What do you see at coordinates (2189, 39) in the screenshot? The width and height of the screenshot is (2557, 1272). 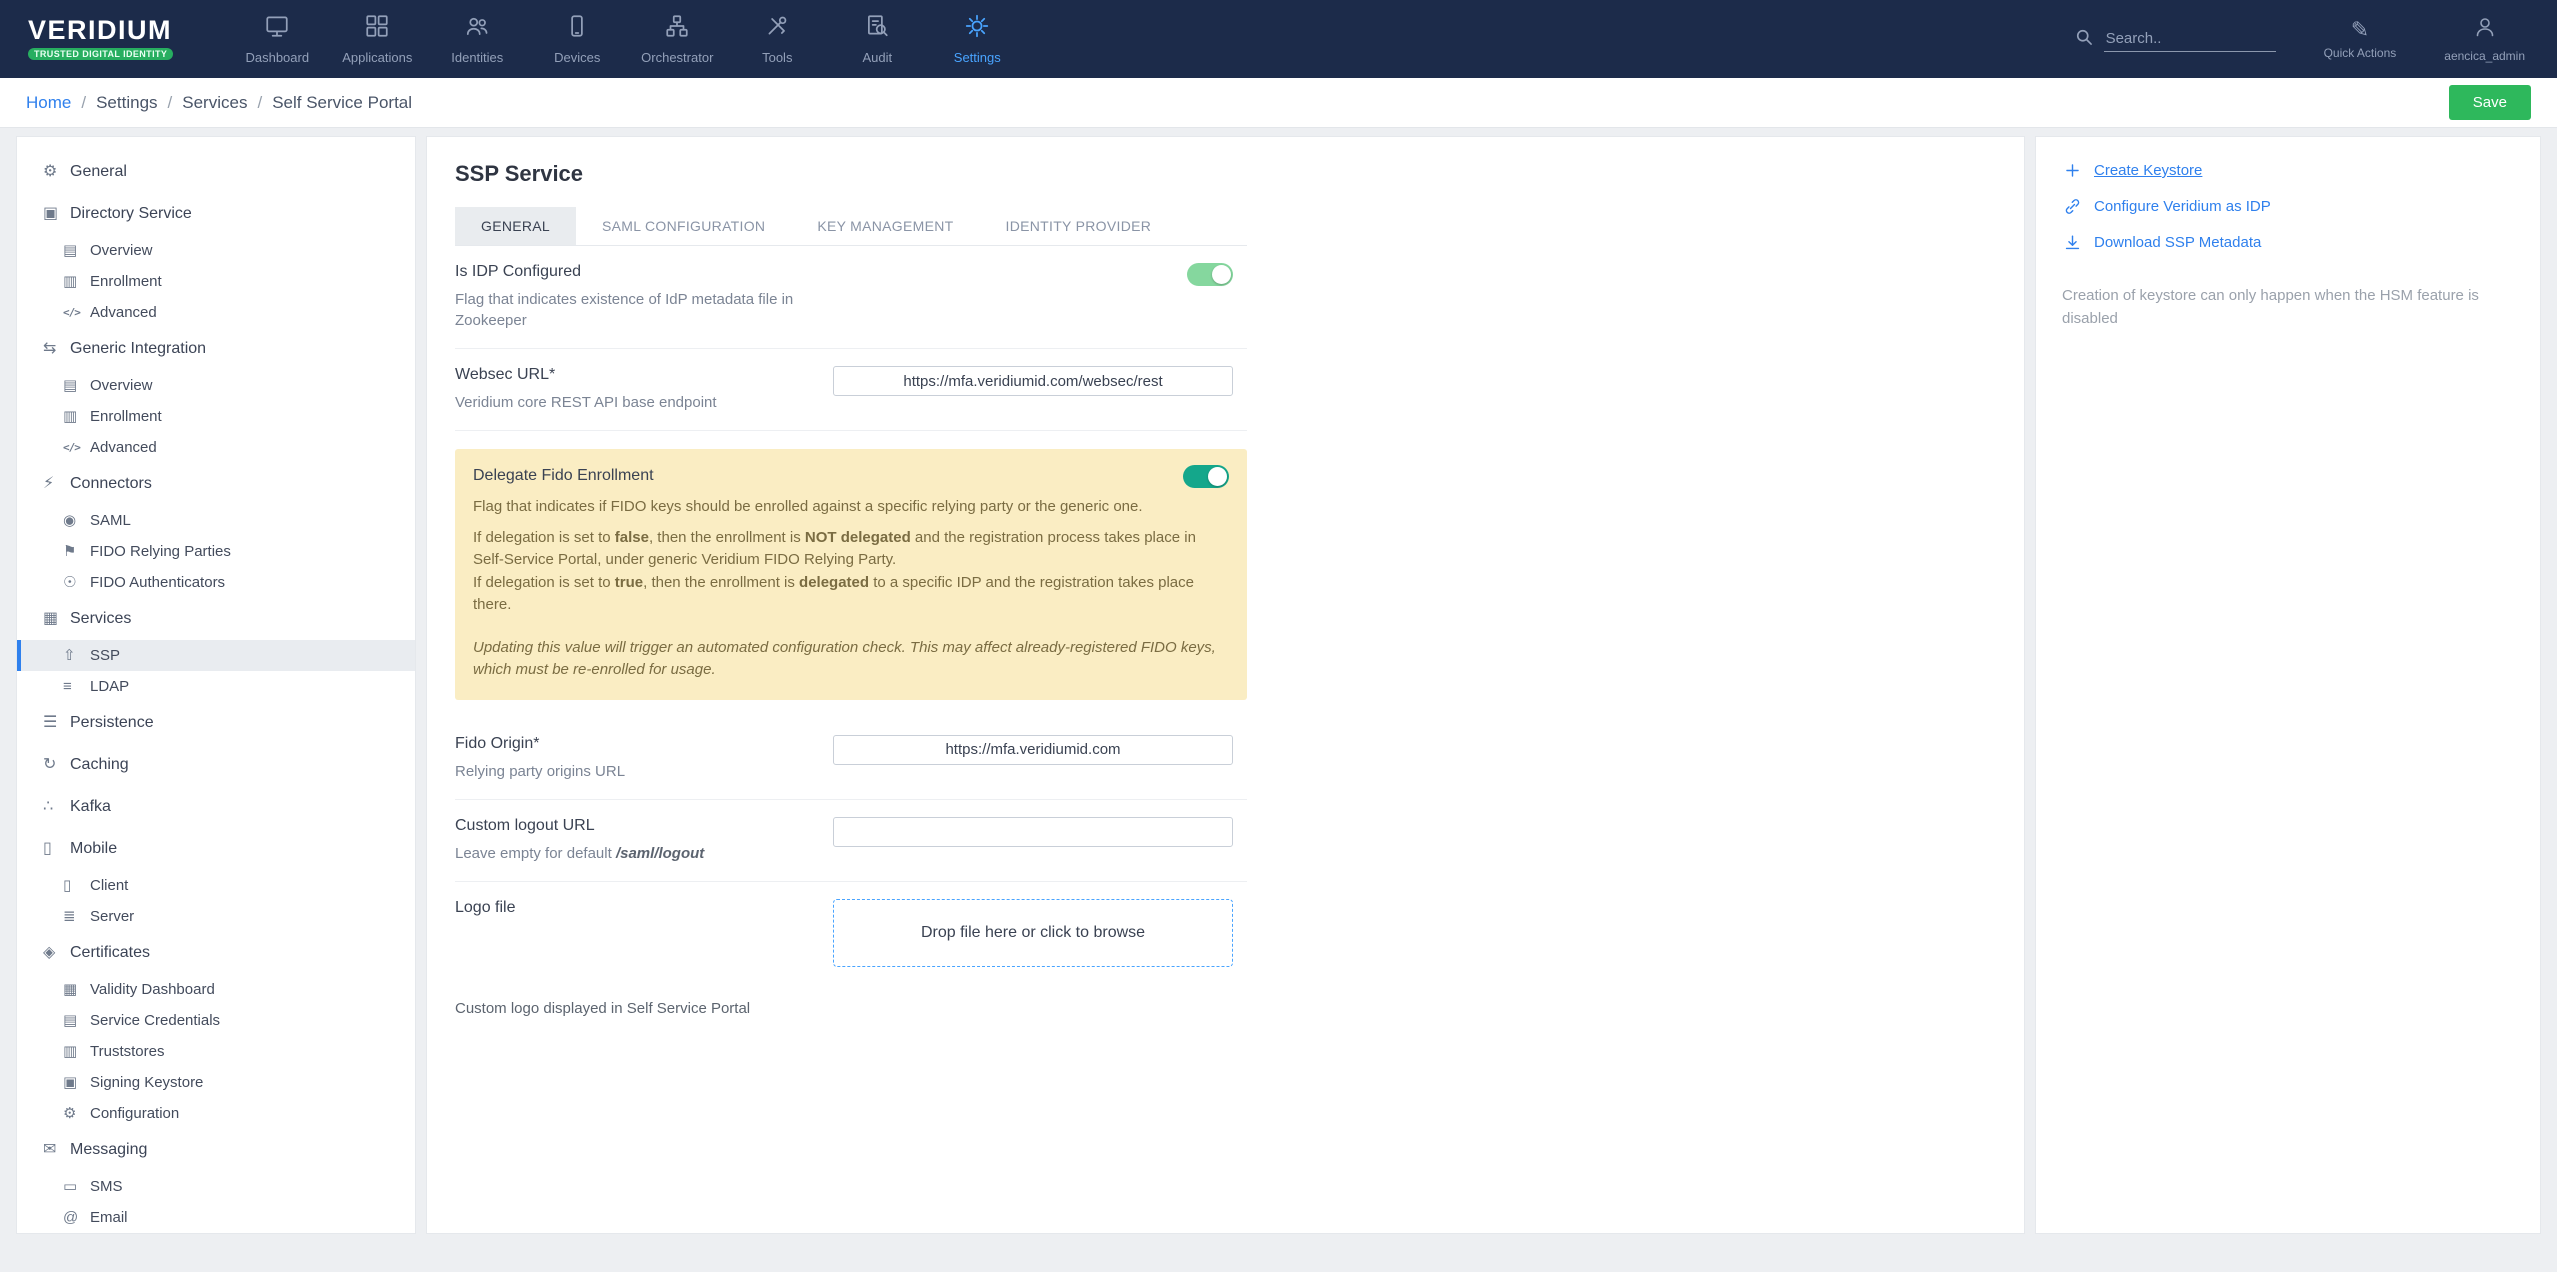 I see `search-input` at bounding box center [2189, 39].